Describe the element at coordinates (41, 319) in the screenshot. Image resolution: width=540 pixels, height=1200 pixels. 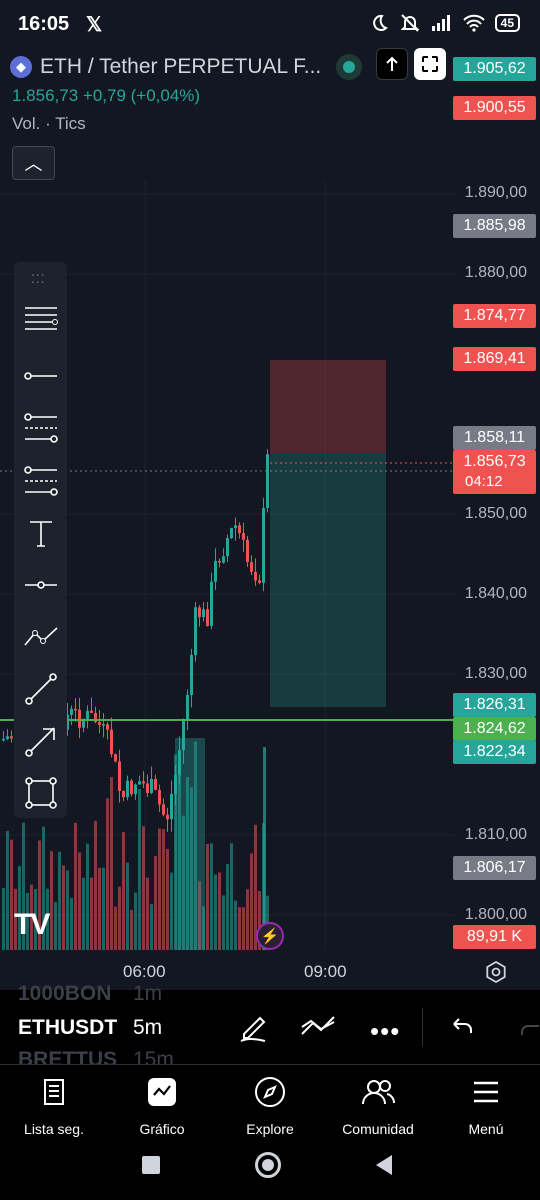
I see `horizontal-lines-tool` at that location.